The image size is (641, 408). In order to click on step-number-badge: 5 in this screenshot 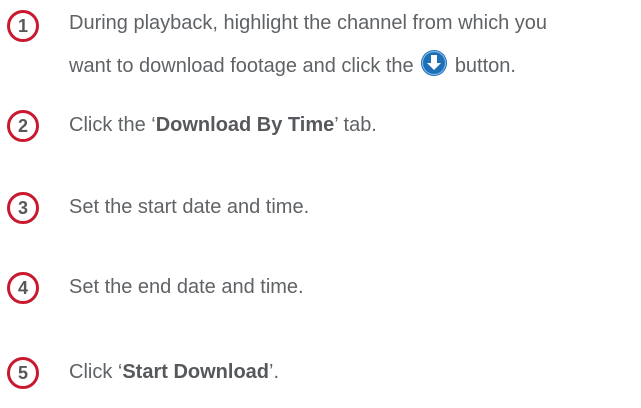, I will do `click(23, 373)`.